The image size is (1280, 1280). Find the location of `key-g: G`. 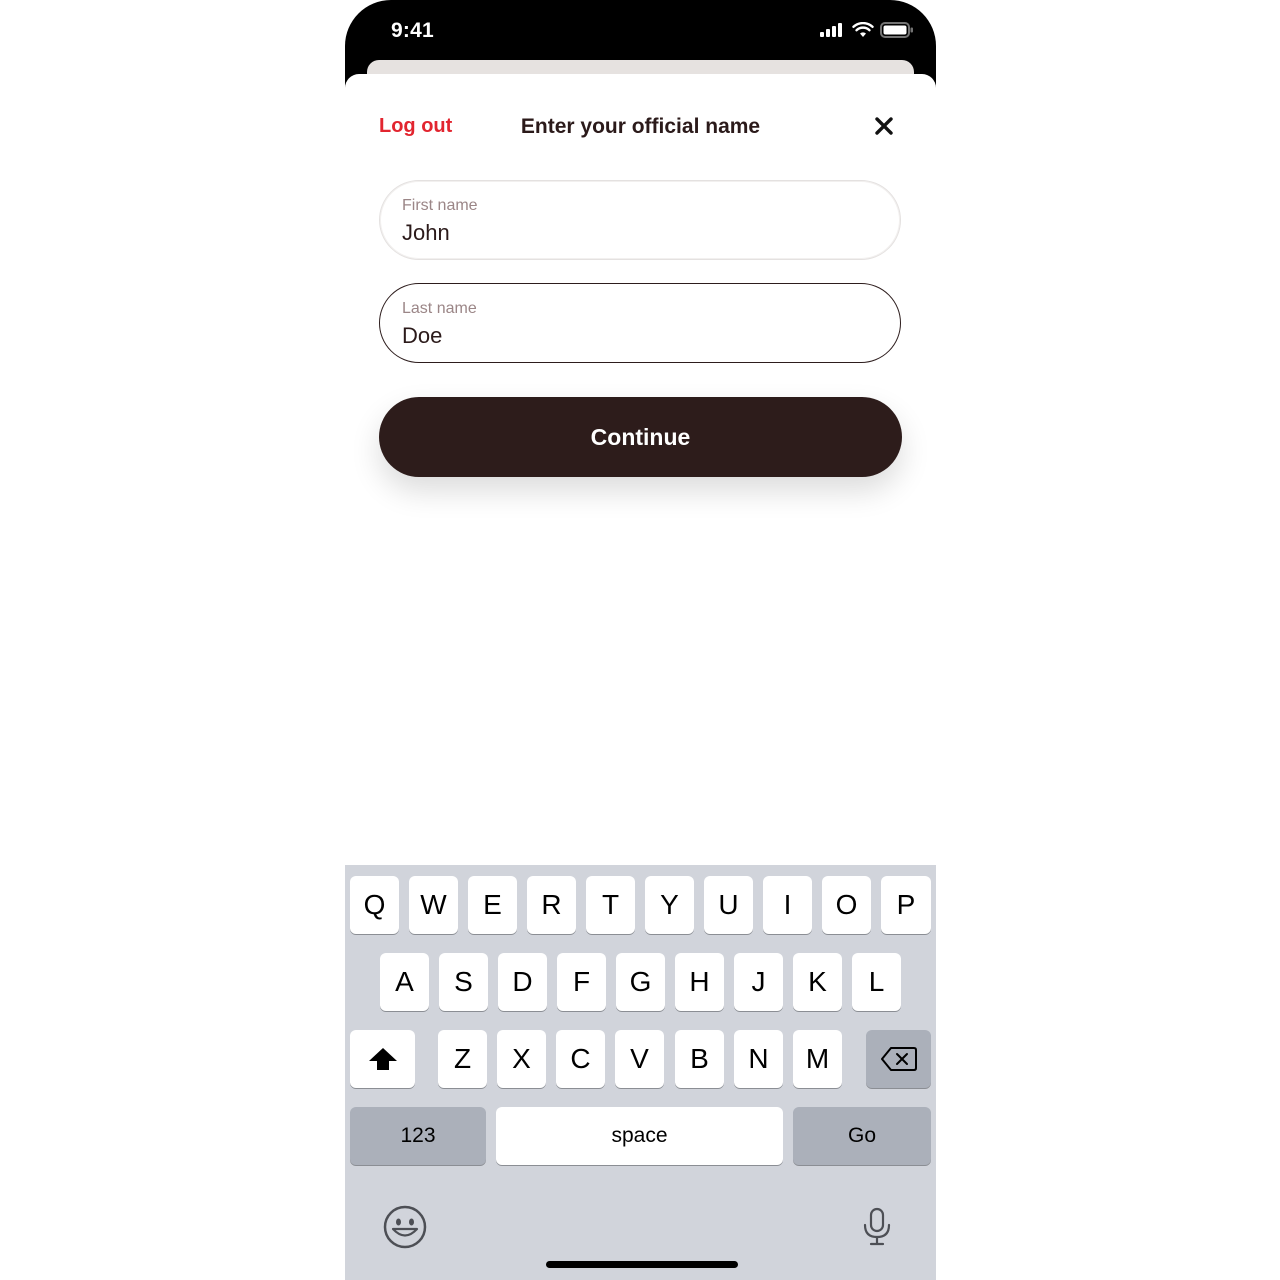

key-g: G is located at coordinates (640, 982).